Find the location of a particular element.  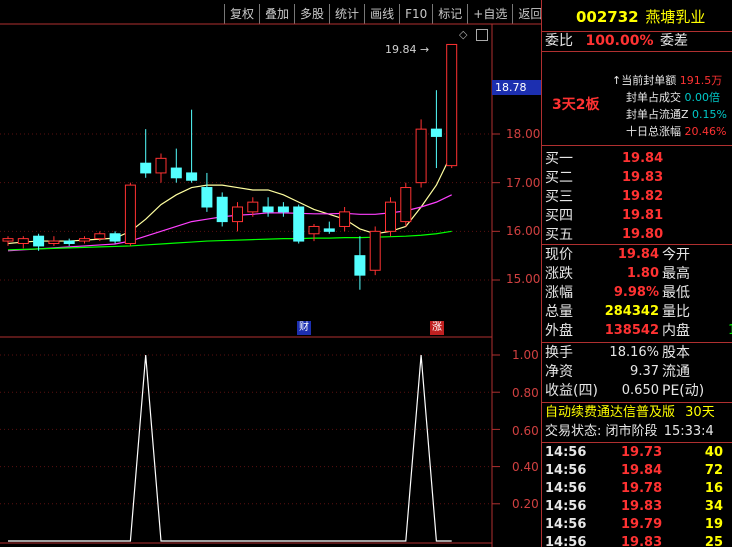

finance-row: 净资 9.37 流通 is located at coordinates (617, 372).